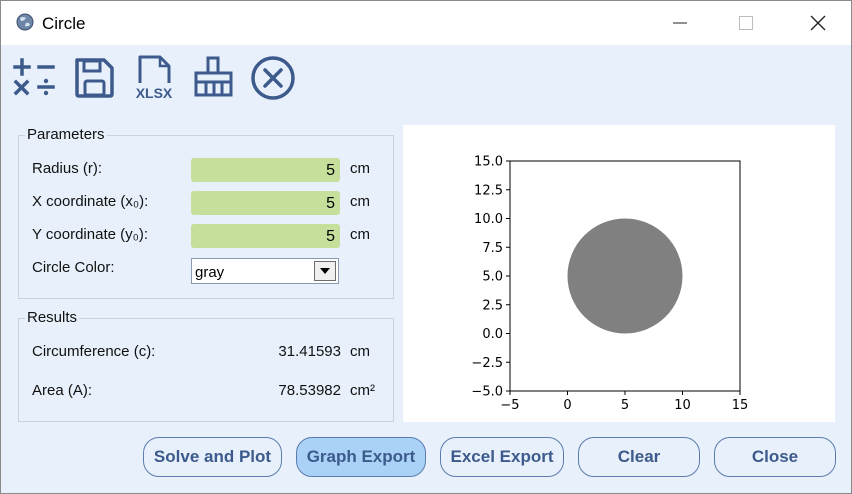  I want to click on maximize-button, so click(746, 23).